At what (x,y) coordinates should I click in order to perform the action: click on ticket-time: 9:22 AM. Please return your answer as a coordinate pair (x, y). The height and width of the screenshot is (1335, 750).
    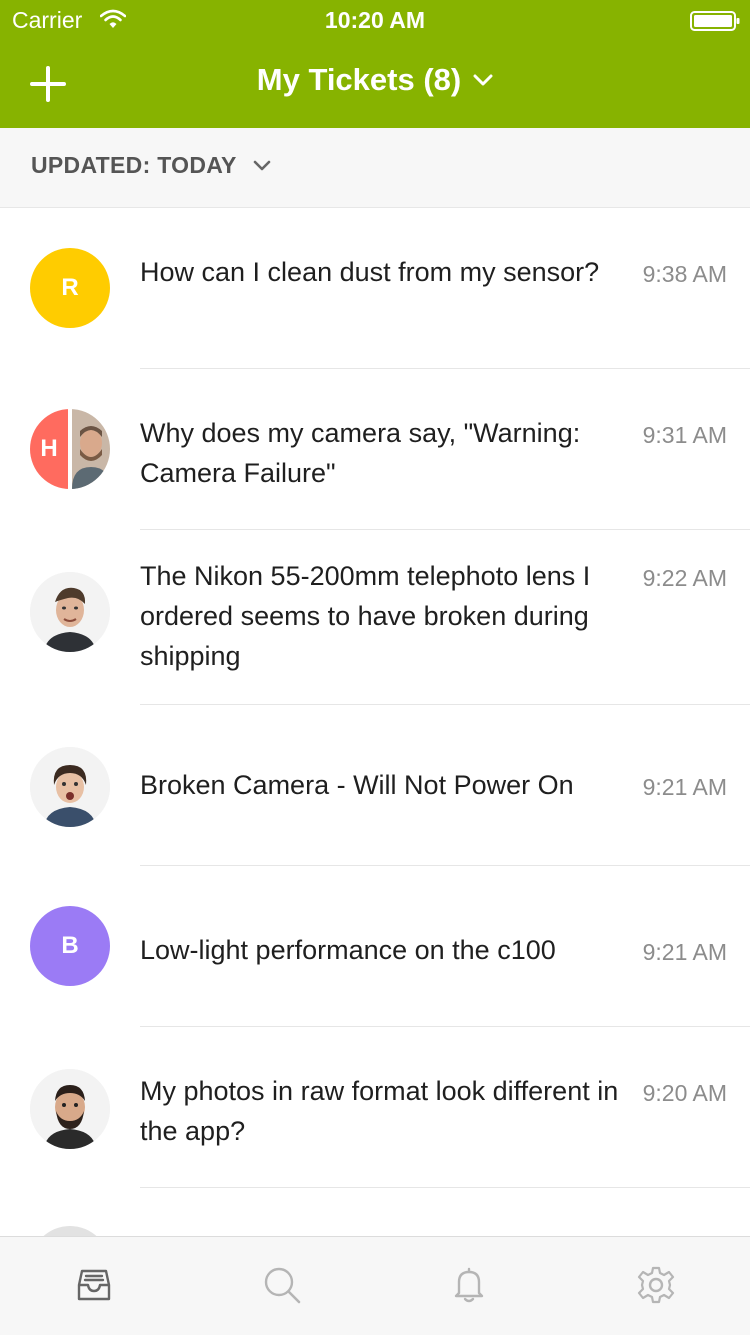
    Looking at the image, I should click on (684, 578).